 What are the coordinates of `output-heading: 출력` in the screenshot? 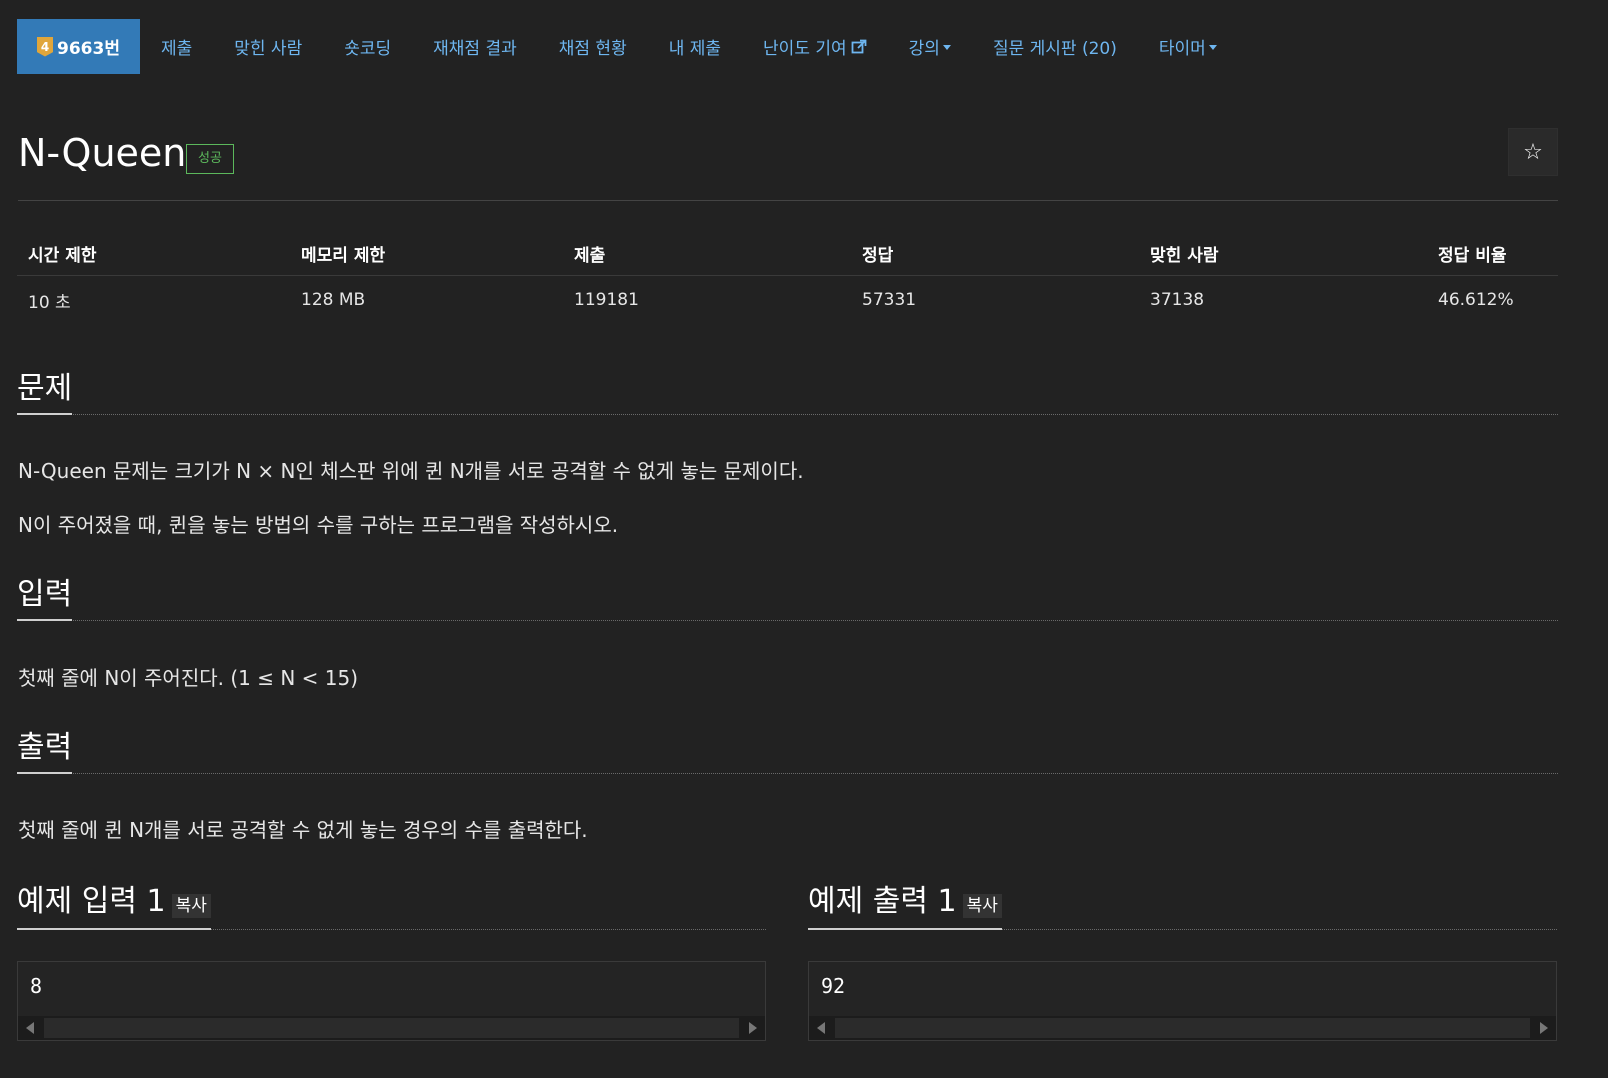 It's located at (787, 749).